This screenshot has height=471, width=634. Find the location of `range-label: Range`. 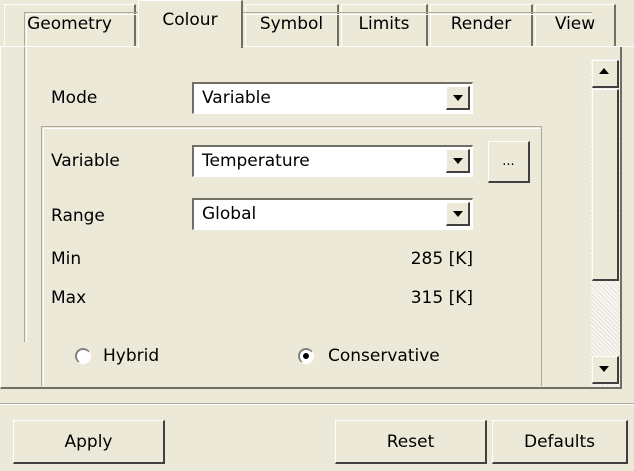

range-label: Range is located at coordinates (78, 216).